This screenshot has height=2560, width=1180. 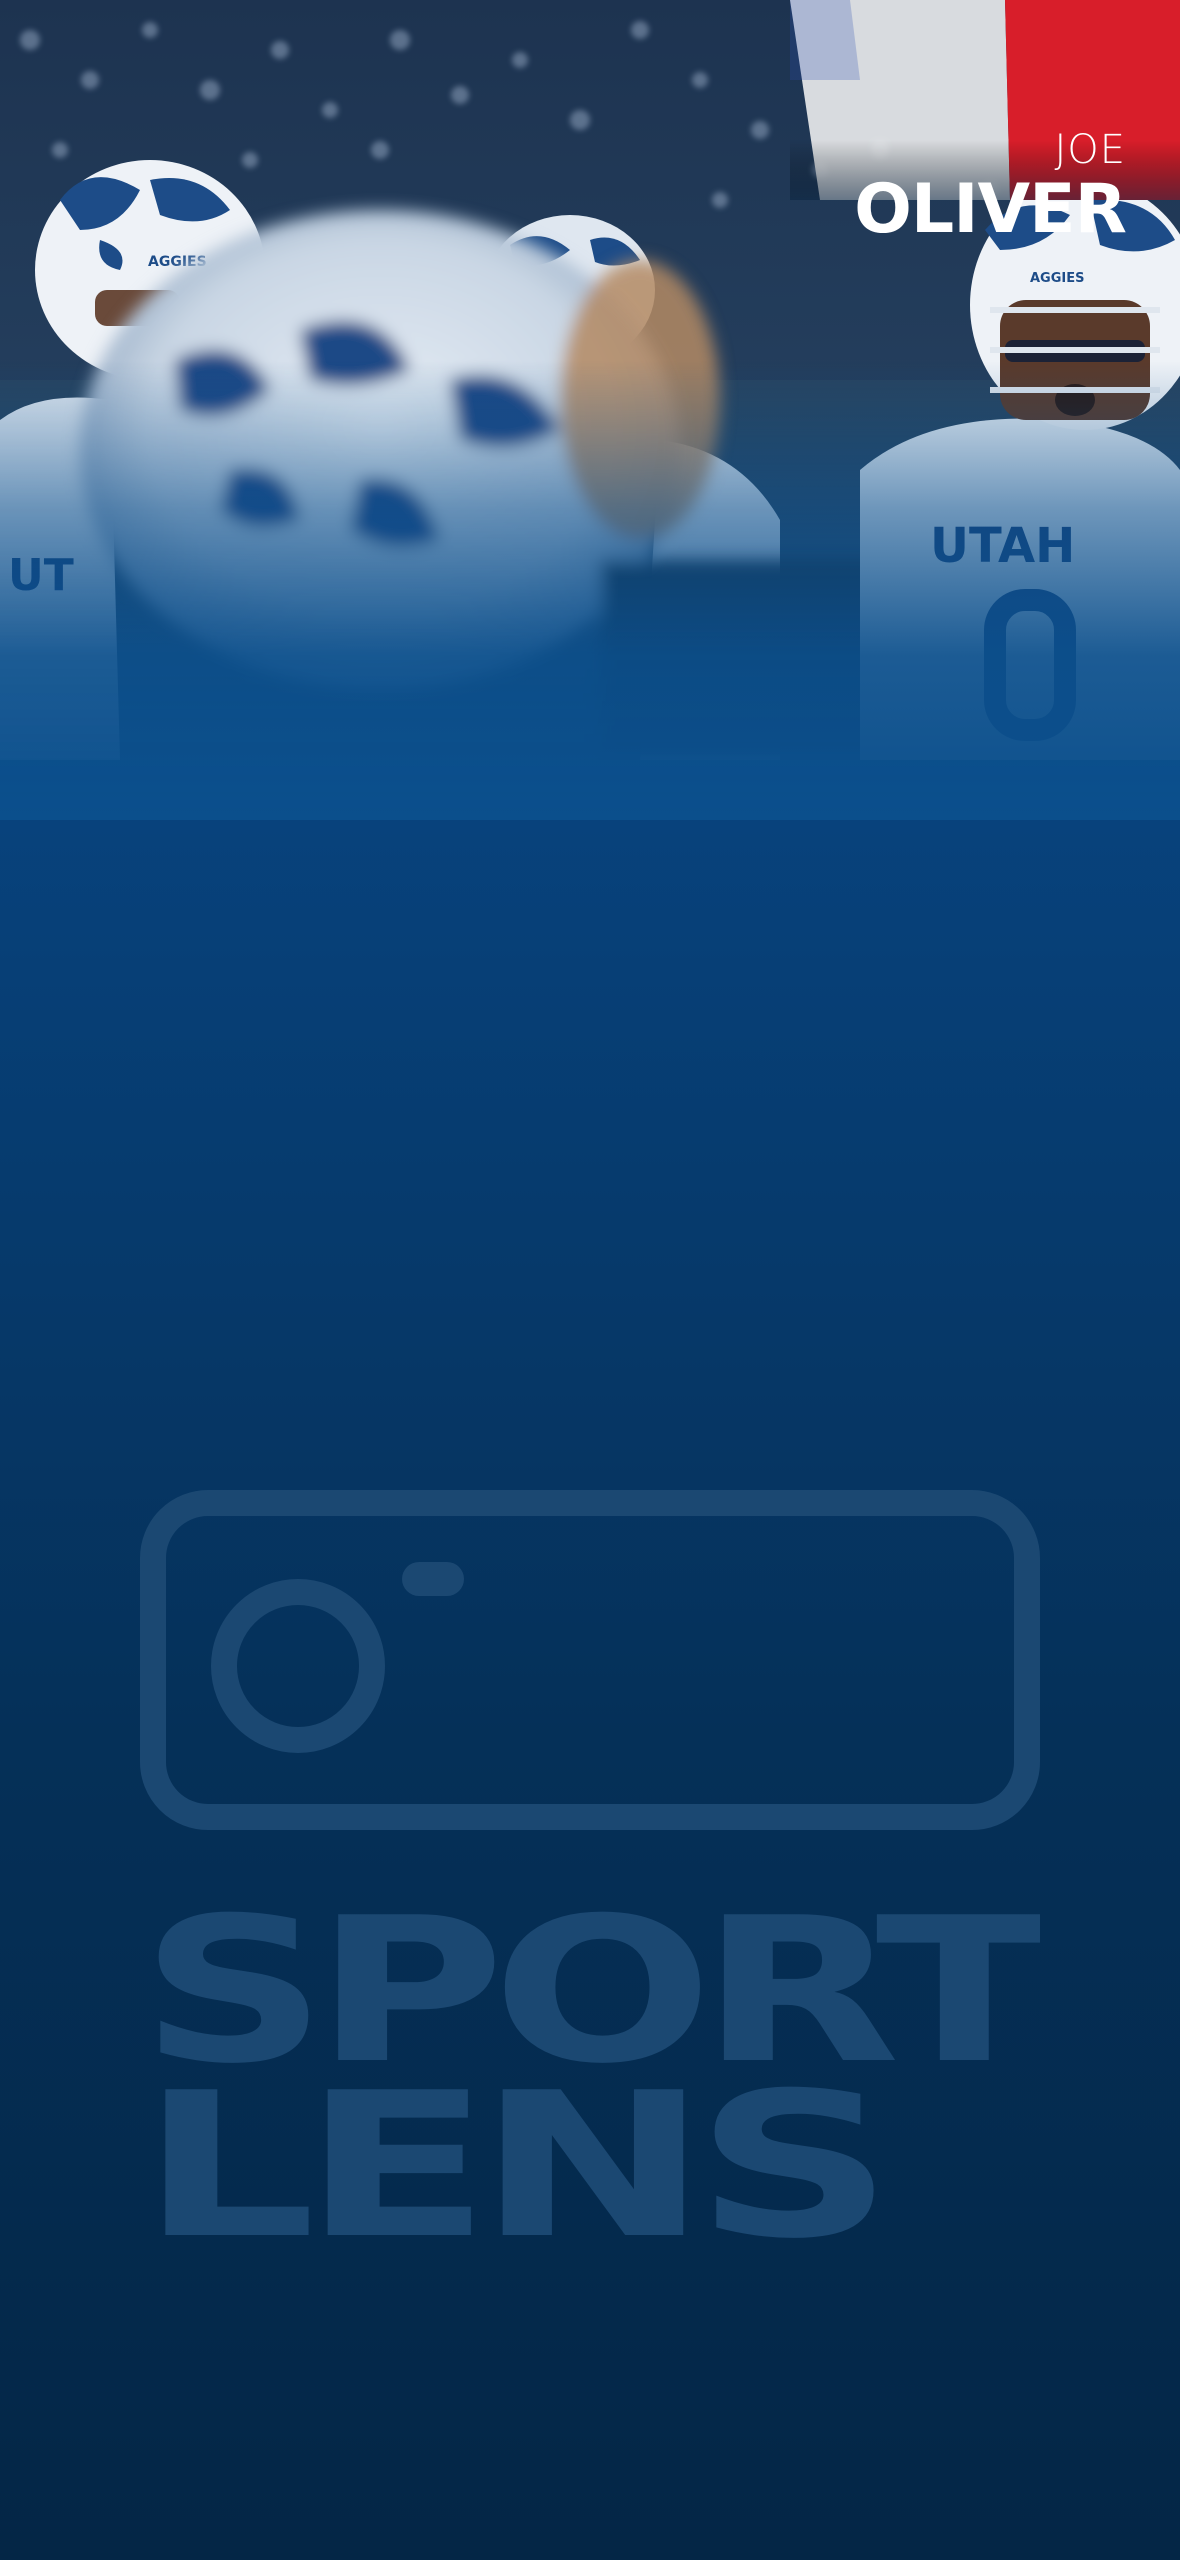 I want to click on player-last-name: OLIVER, so click(x=990, y=209).